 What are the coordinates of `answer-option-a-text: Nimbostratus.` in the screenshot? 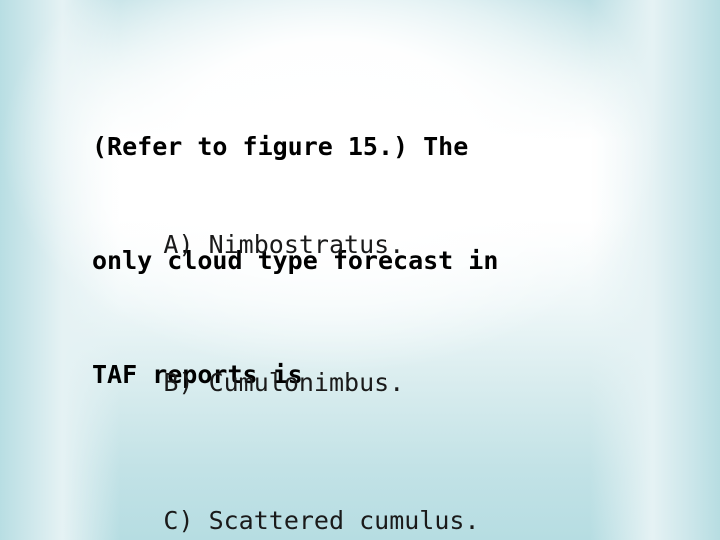 It's located at (306, 244).